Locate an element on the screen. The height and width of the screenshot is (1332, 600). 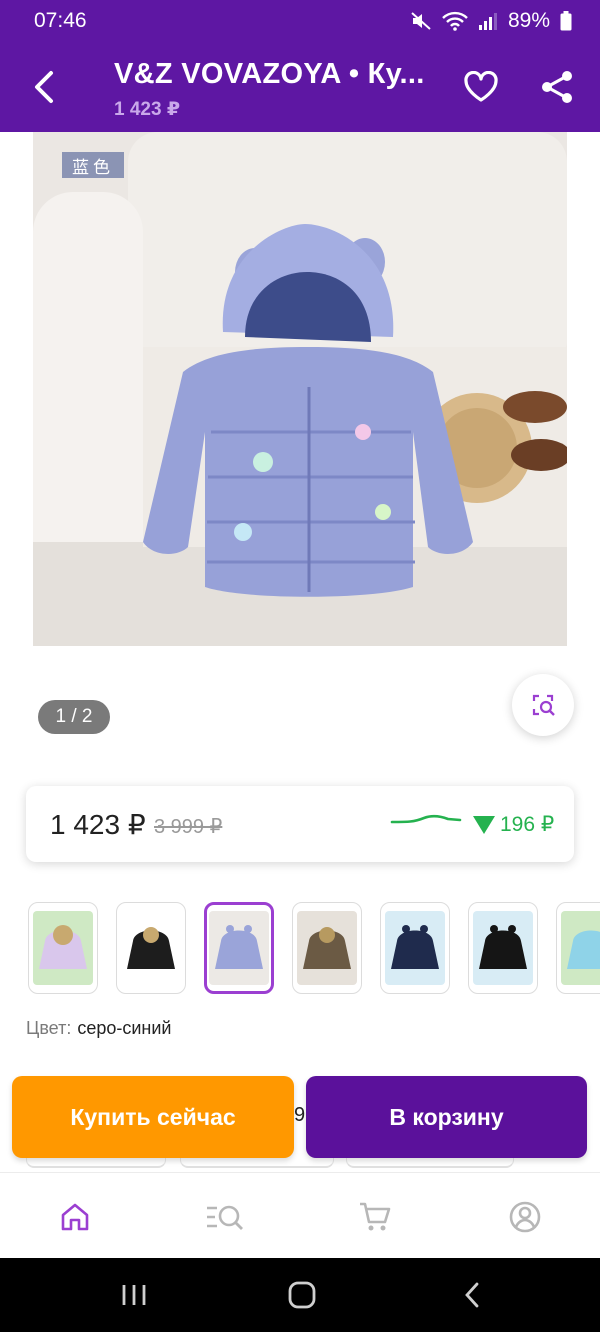
share-icon is located at coordinates (557, 87).